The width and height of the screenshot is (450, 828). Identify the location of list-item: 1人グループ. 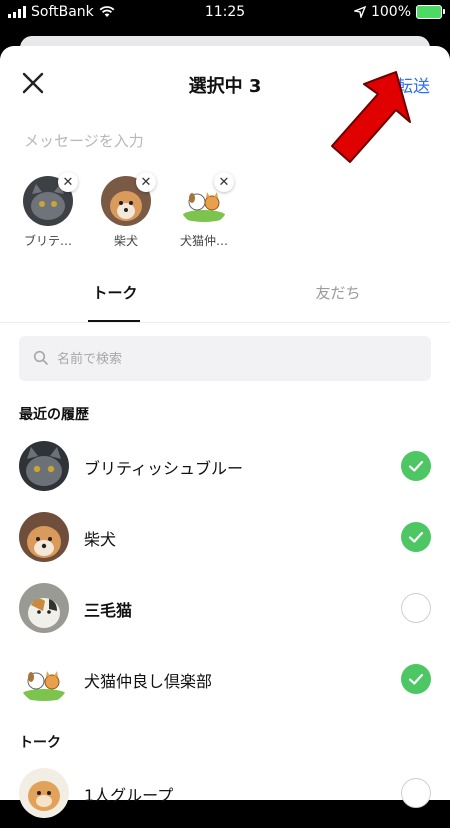
(225, 793).